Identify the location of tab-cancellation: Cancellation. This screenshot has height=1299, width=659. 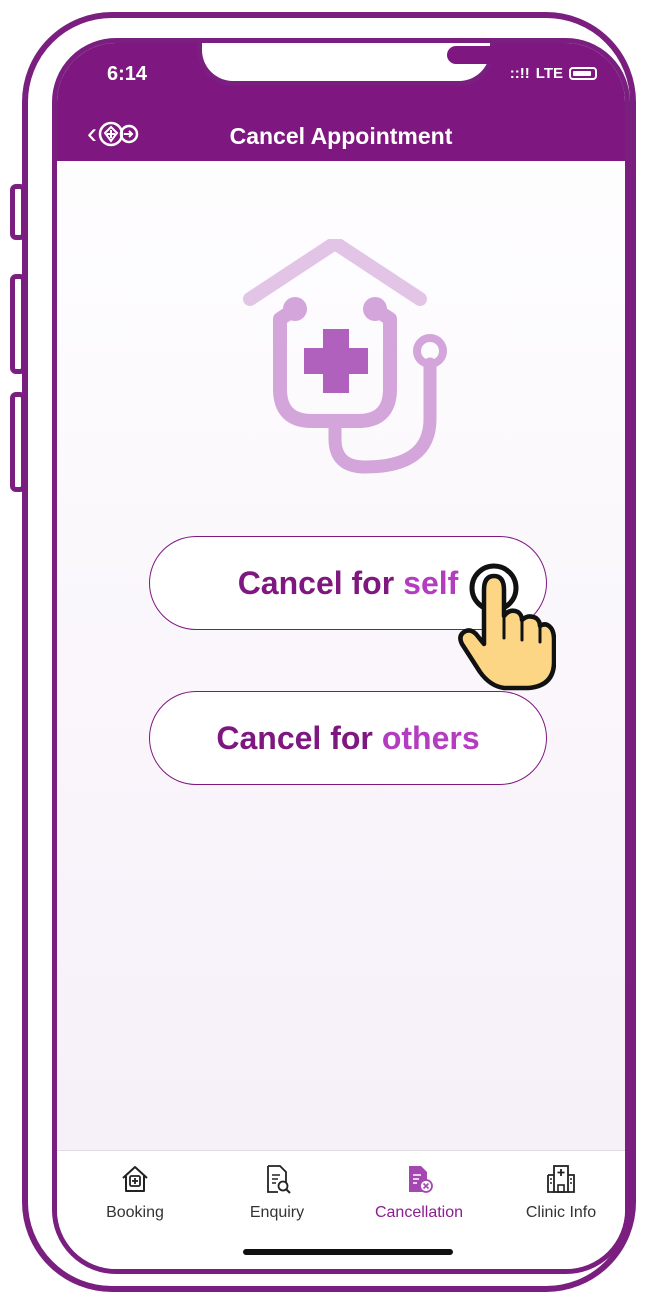
(419, 1192).